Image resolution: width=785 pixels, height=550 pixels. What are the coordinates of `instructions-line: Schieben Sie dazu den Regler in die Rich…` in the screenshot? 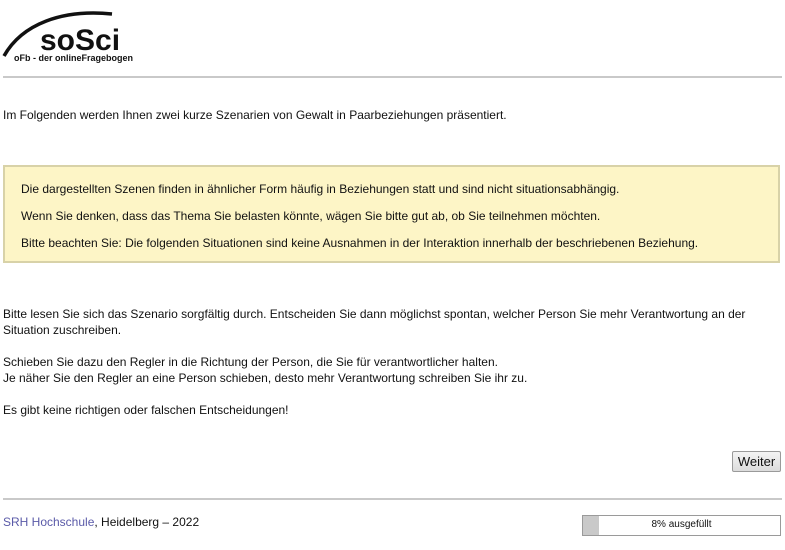 It's located at (250, 362).